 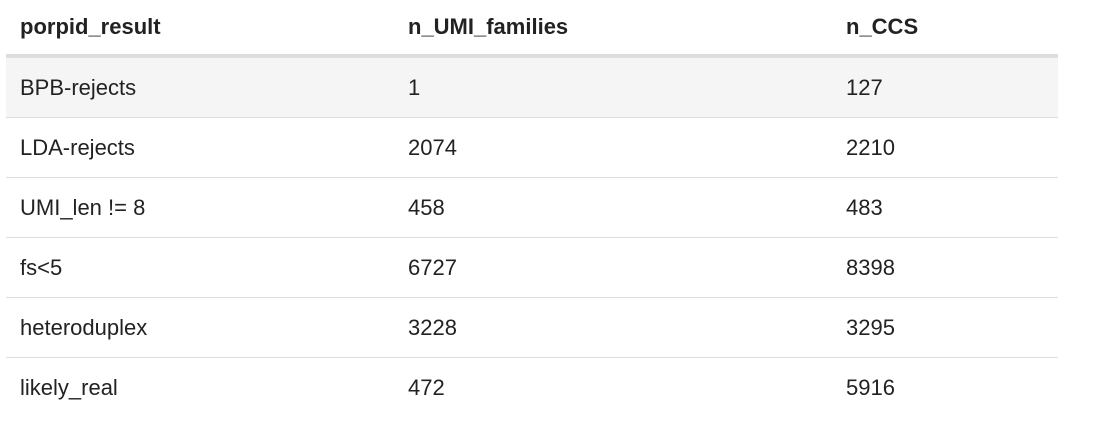 I want to click on cell-n-ccs: 2210, so click(x=945, y=147).